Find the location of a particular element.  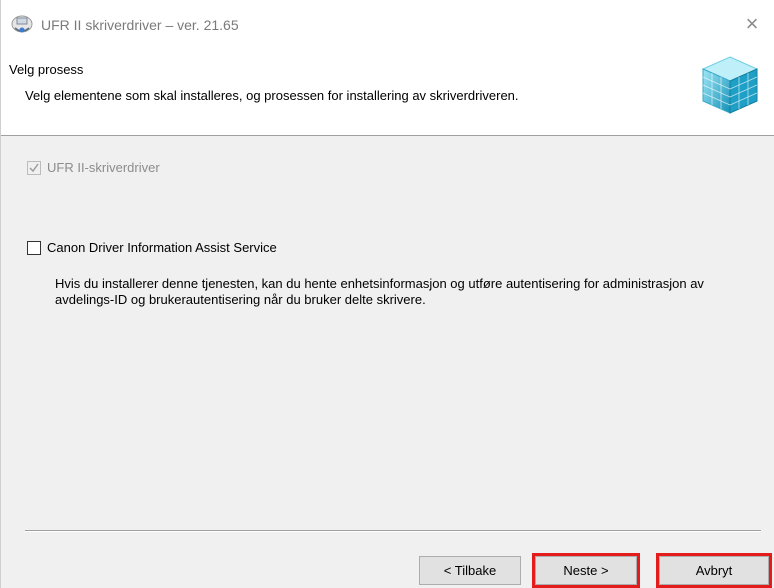

option-label: Canon Driver Information Assist Service is located at coordinates (162, 247).